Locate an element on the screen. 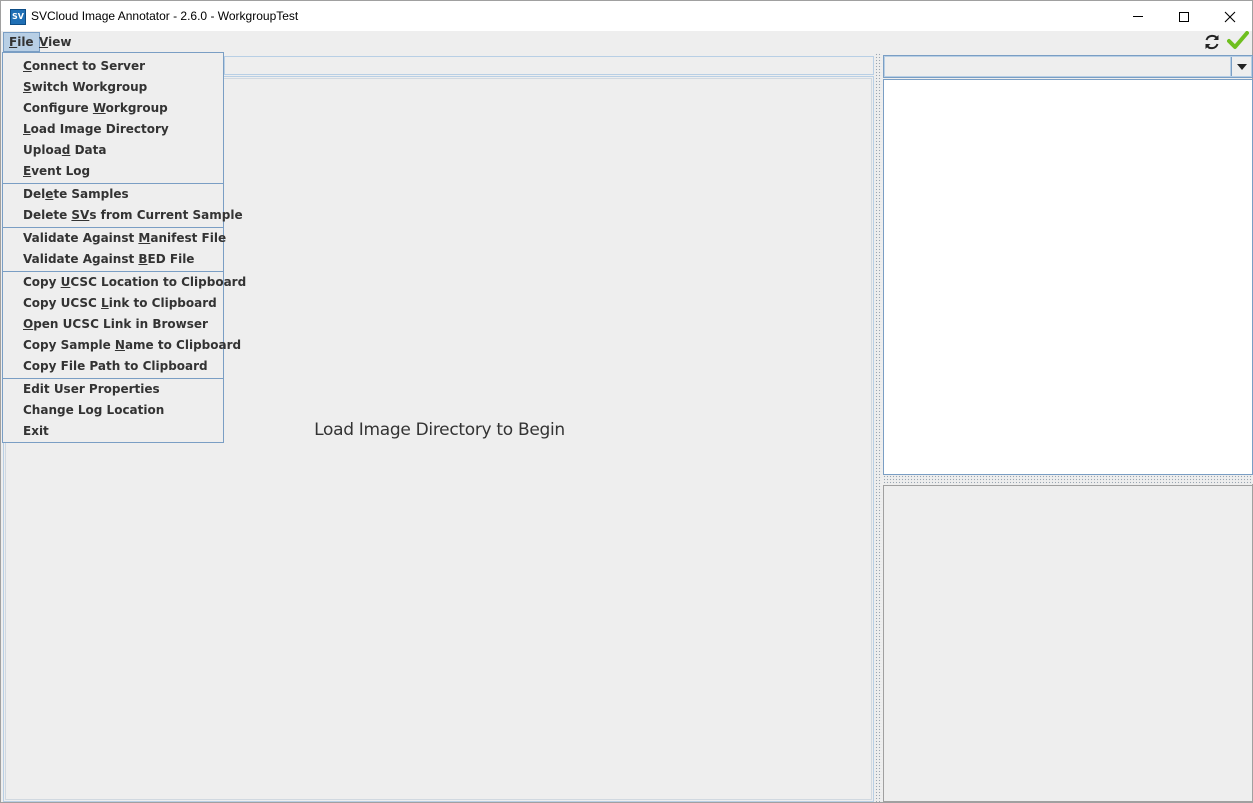 This screenshot has height=803, width=1253. file-menu-item: Edit User Properties is located at coordinates (91, 389).